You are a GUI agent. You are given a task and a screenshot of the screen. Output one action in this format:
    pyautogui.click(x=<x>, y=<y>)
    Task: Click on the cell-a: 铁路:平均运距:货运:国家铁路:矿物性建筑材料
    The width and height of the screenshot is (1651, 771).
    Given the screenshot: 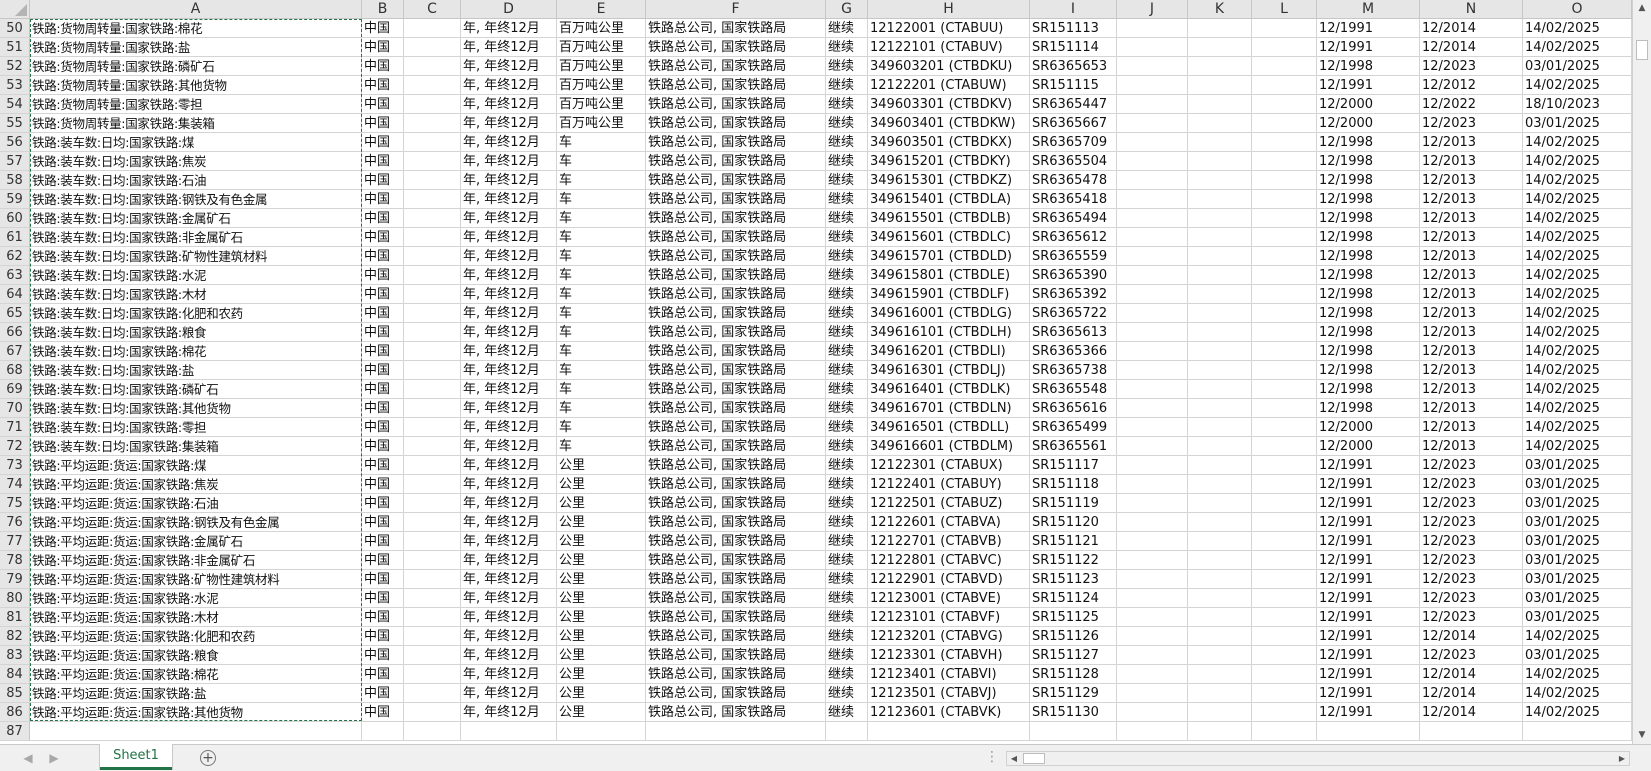 What is the action you would take?
    pyautogui.click(x=196, y=579)
    